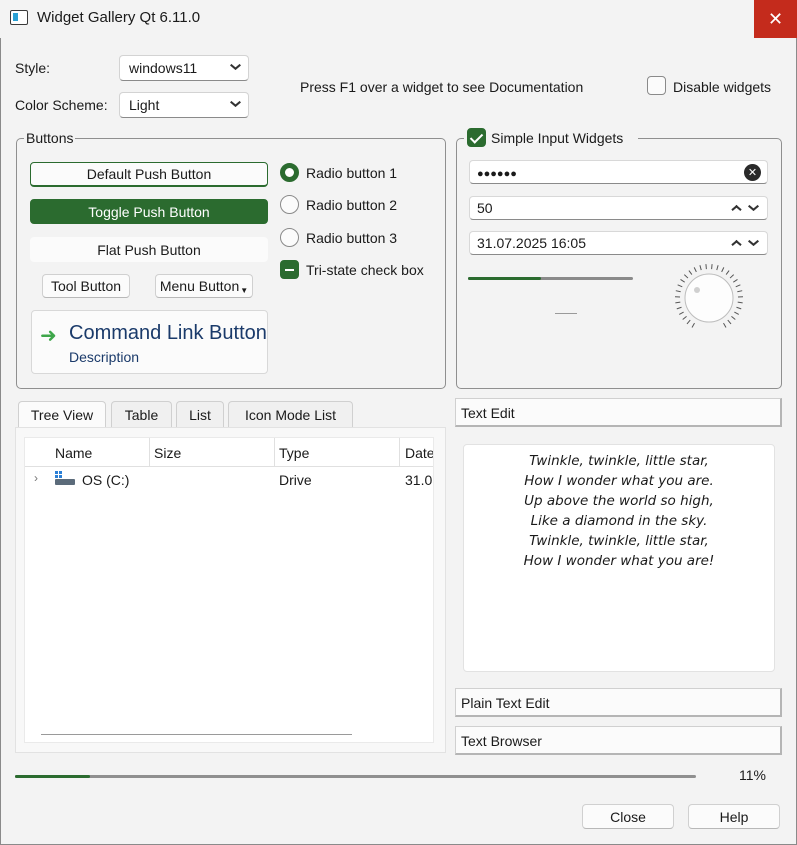 Image resolution: width=797 pixels, height=845 pixels. I want to click on scrollbar-stub, so click(566, 313).